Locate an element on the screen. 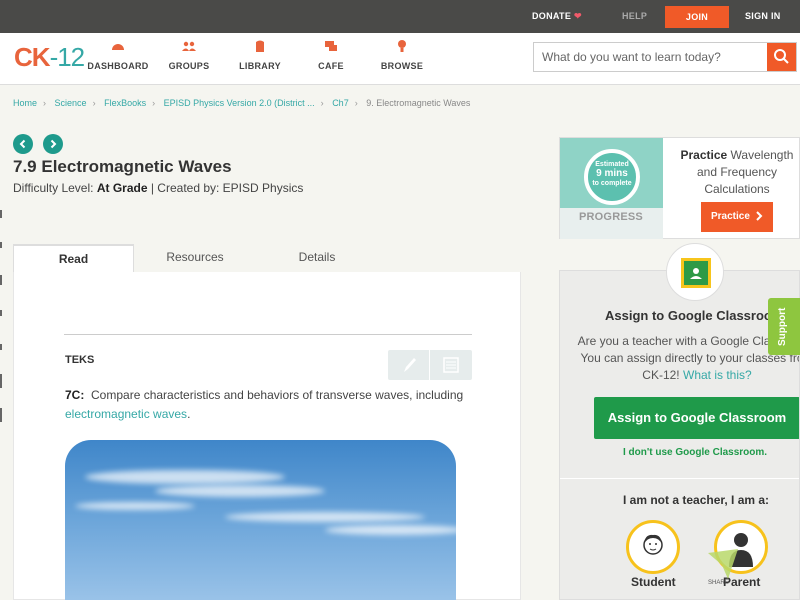 The width and height of the screenshot is (800, 600). nav-dashboard: DASHBOARD is located at coordinates (118, 55).